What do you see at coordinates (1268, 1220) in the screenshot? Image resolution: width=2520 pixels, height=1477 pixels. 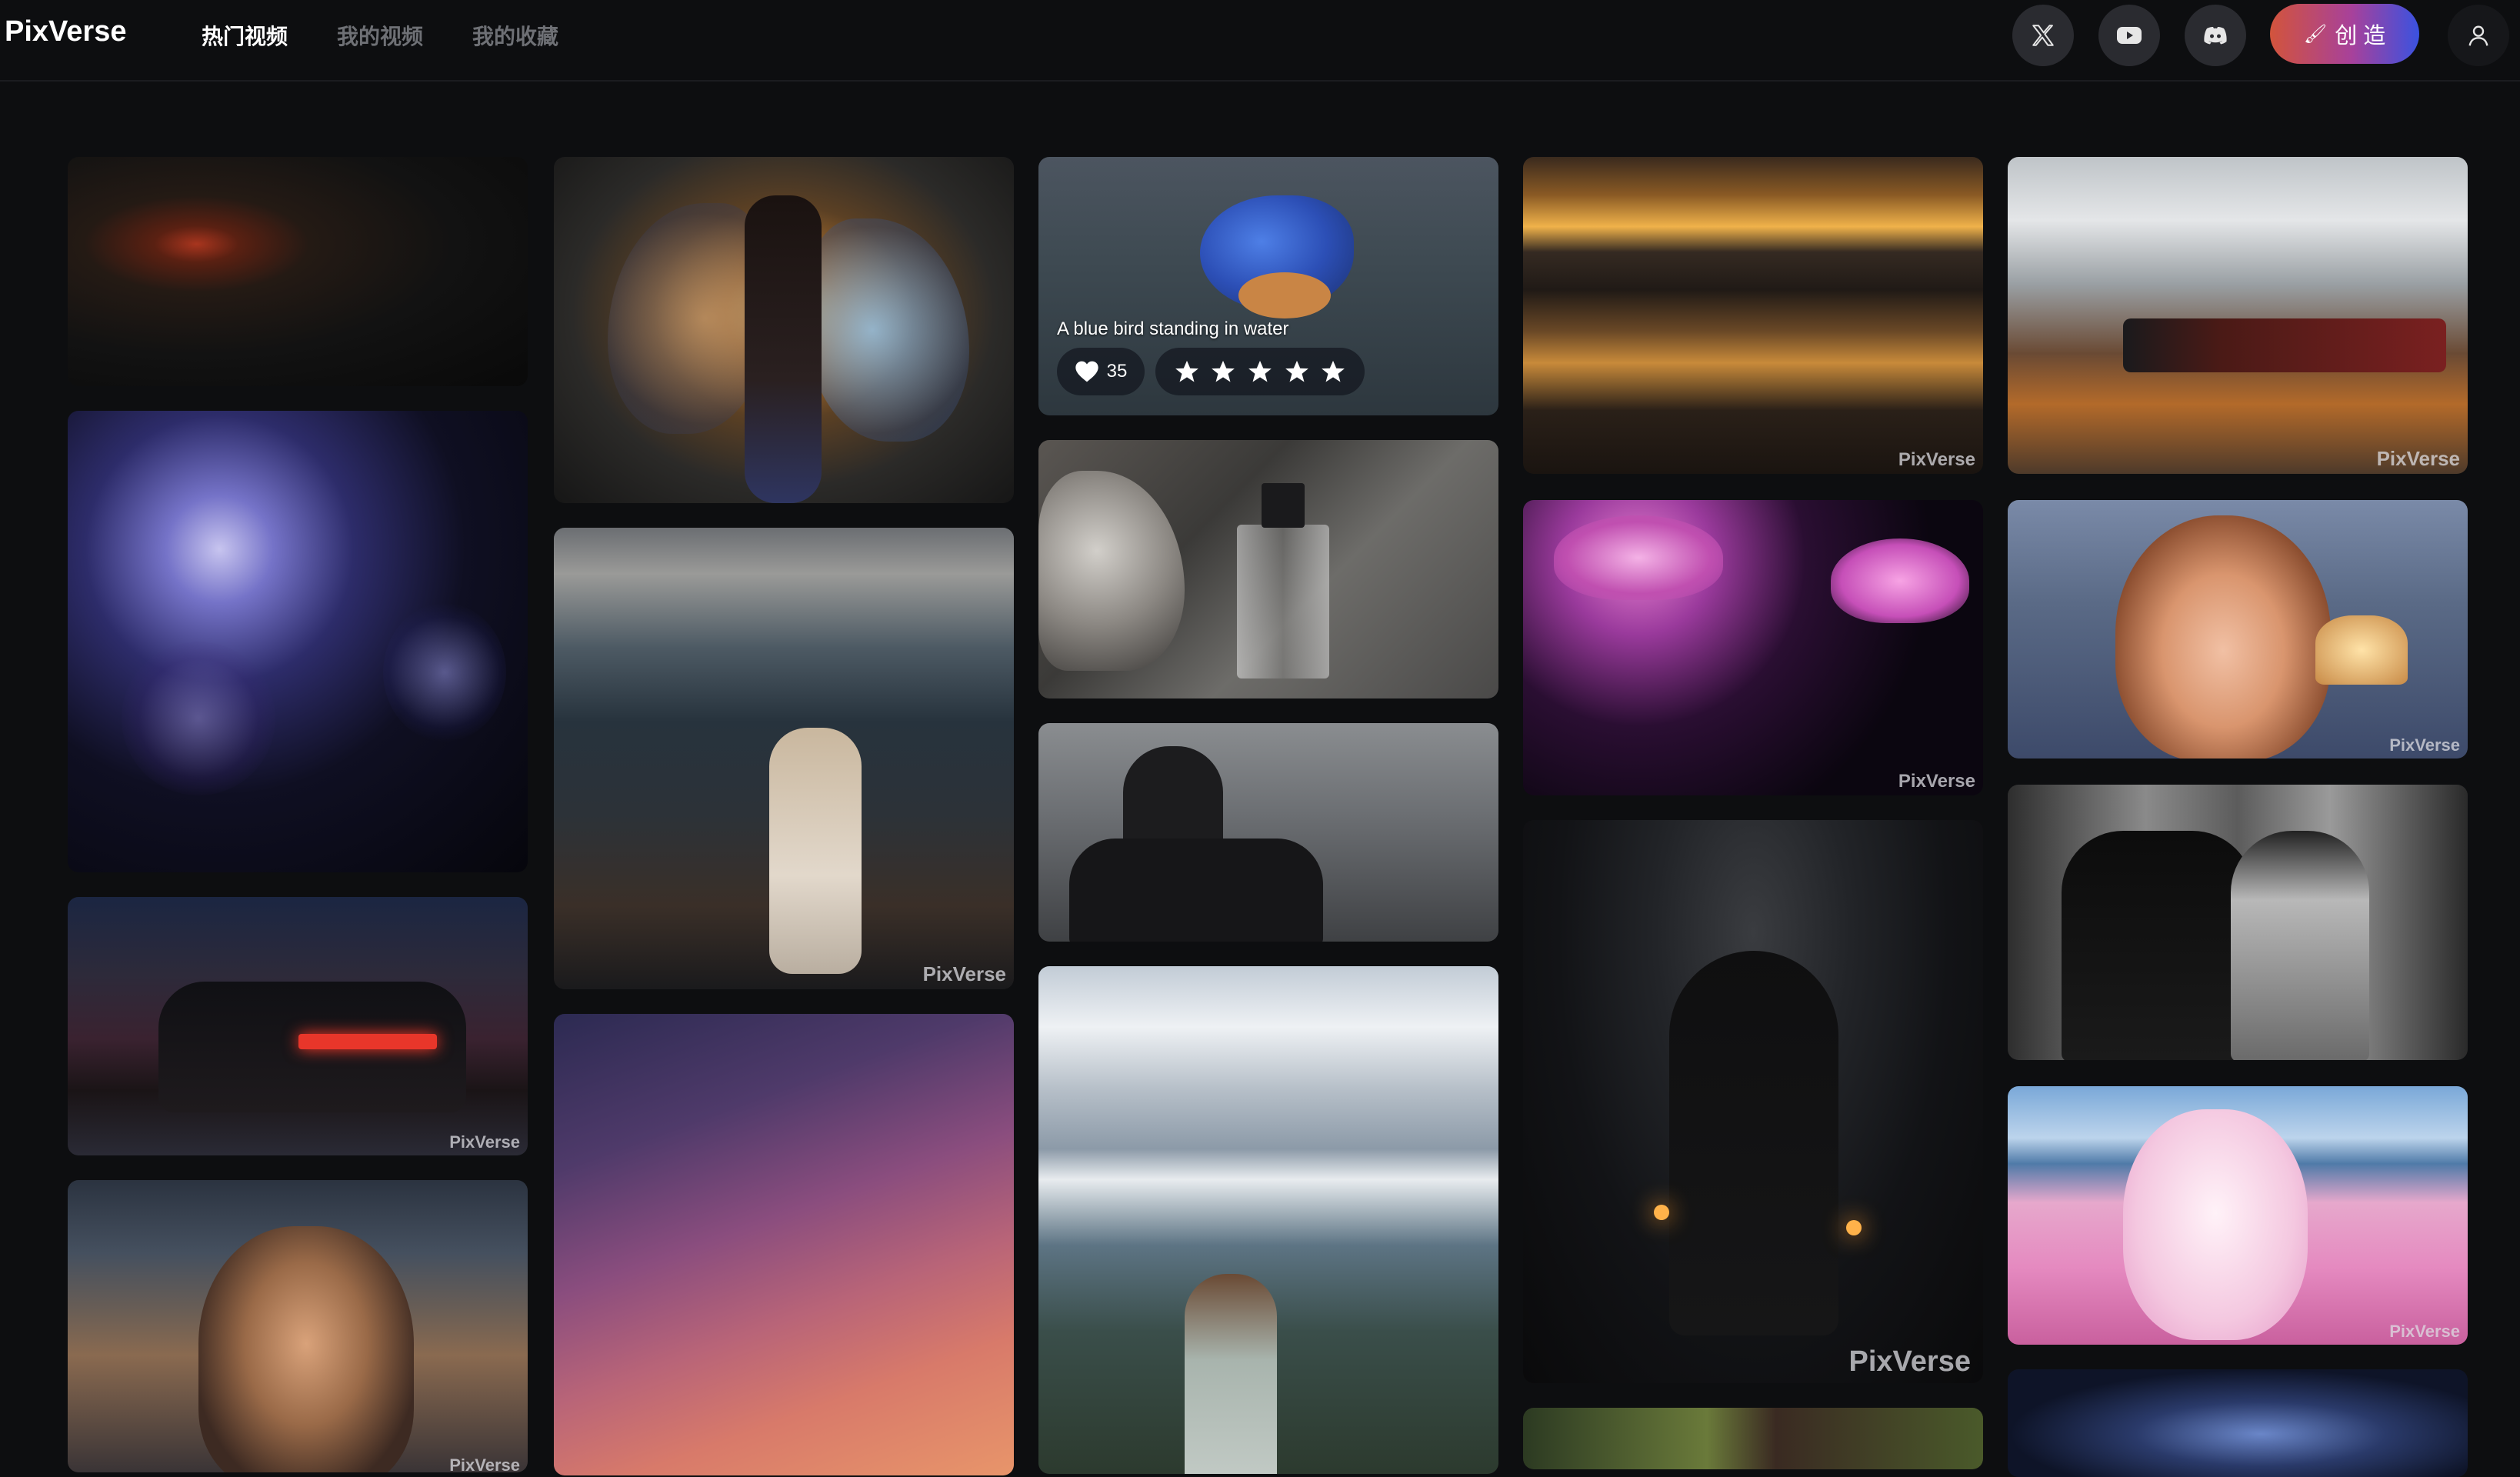 I see `video-tile-mountain-girl` at bounding box center [1268, 1220].